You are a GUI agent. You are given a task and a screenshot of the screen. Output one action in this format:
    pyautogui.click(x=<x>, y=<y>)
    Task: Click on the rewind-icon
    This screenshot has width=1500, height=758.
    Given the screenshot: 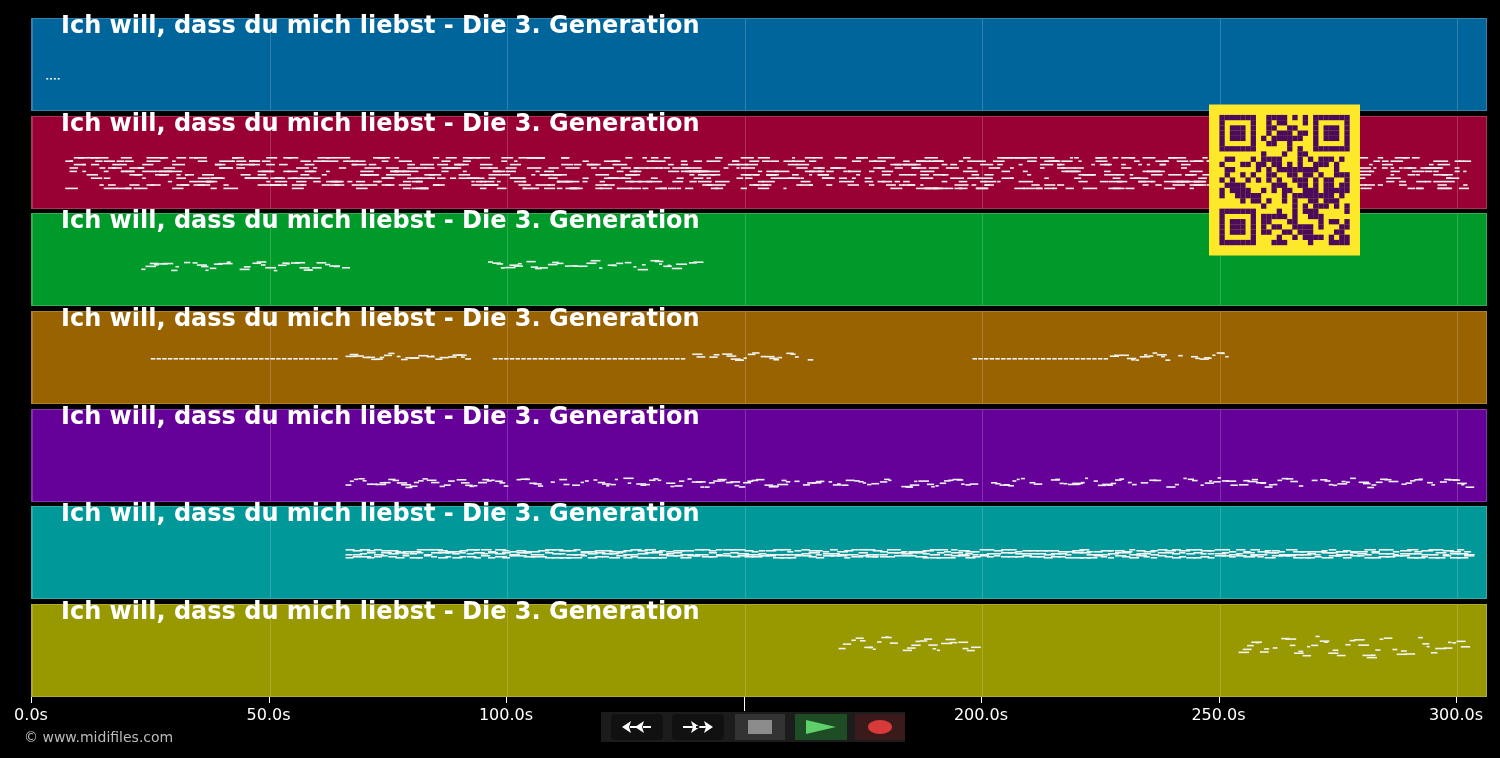 What is the action you would take?
    pyautogui.click(x=637, y=727)
    